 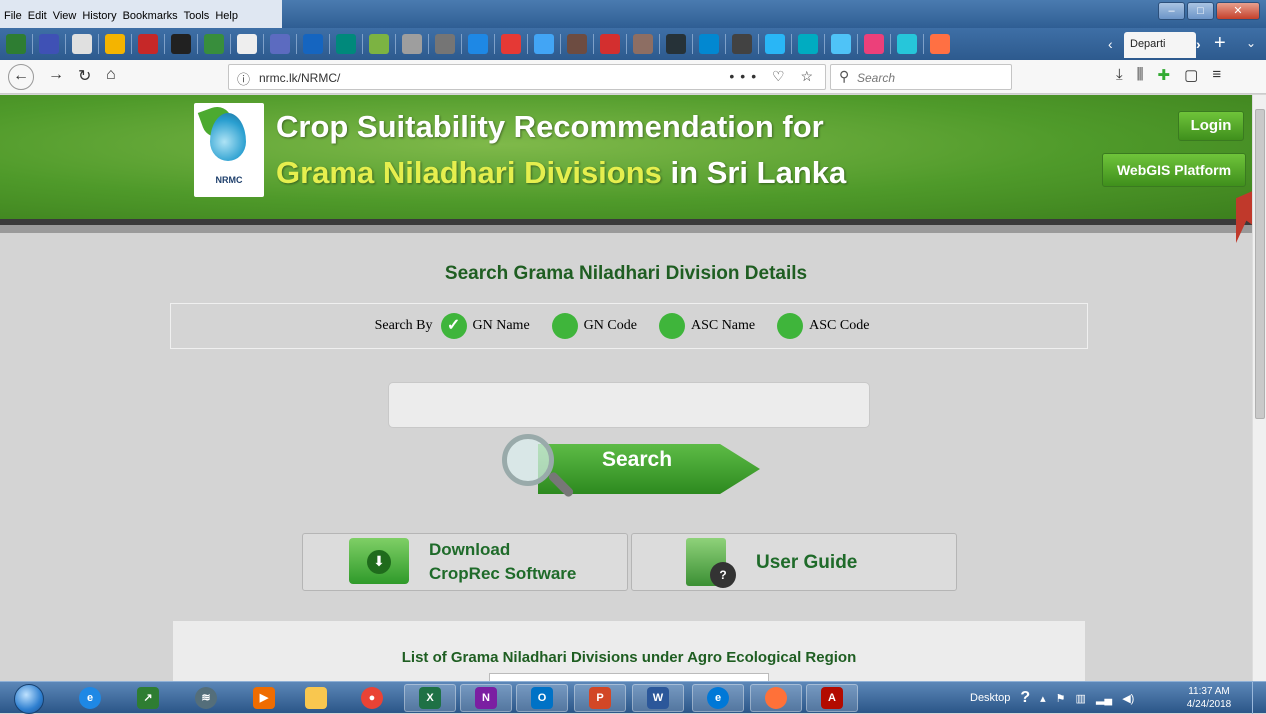 I want to click on wifi-icon: ≋, so click(x=206, y=698).